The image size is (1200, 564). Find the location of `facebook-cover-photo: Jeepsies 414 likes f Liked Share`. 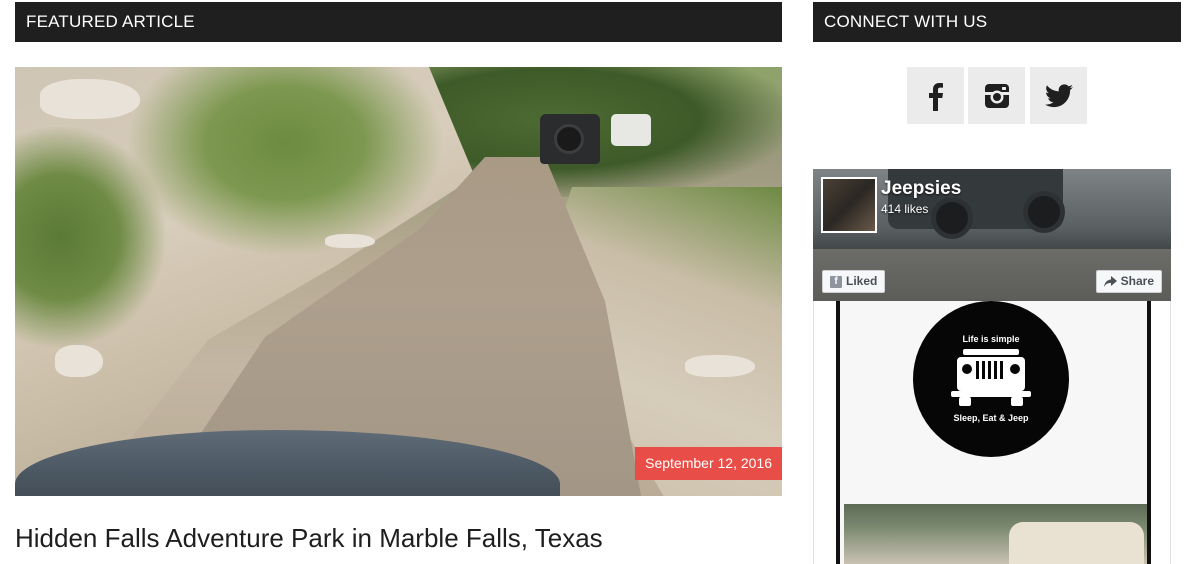

facebook-cover-photo: Jeepsies 414 likes f Liked Share is located at coordinates (992, 235).